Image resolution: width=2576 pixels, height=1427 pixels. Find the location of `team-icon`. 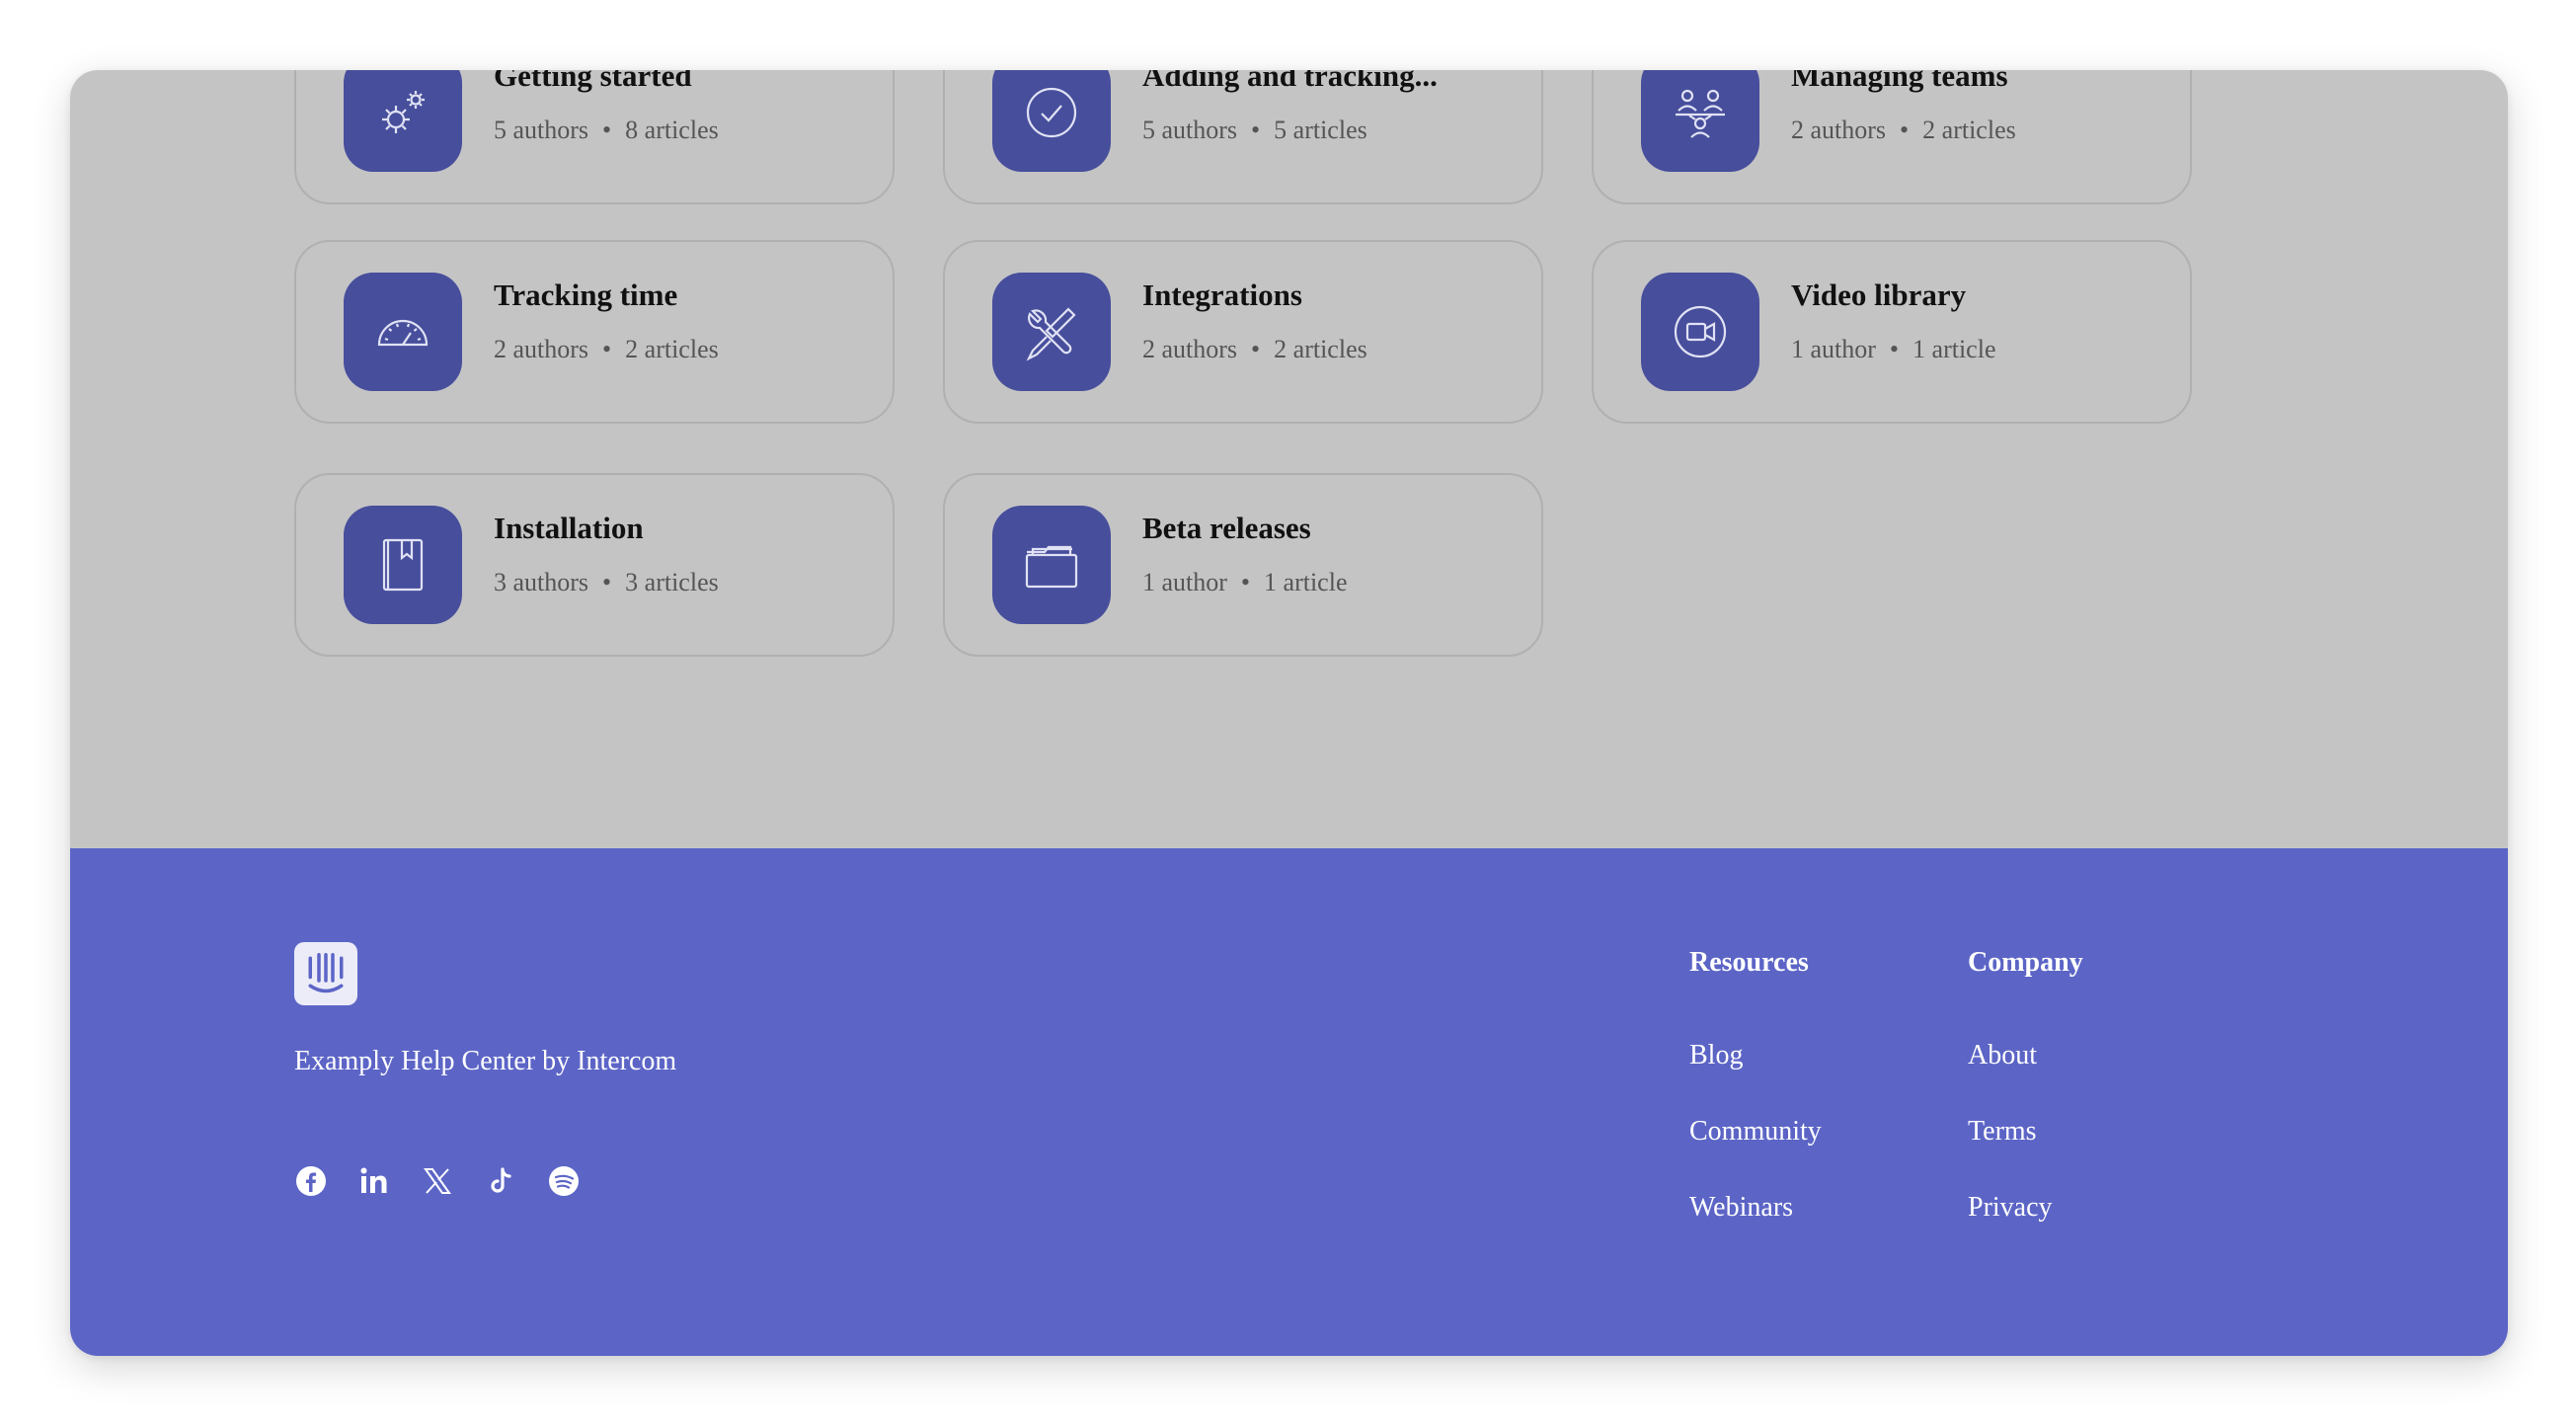

team-icon is located at coordinates (1700, 114).